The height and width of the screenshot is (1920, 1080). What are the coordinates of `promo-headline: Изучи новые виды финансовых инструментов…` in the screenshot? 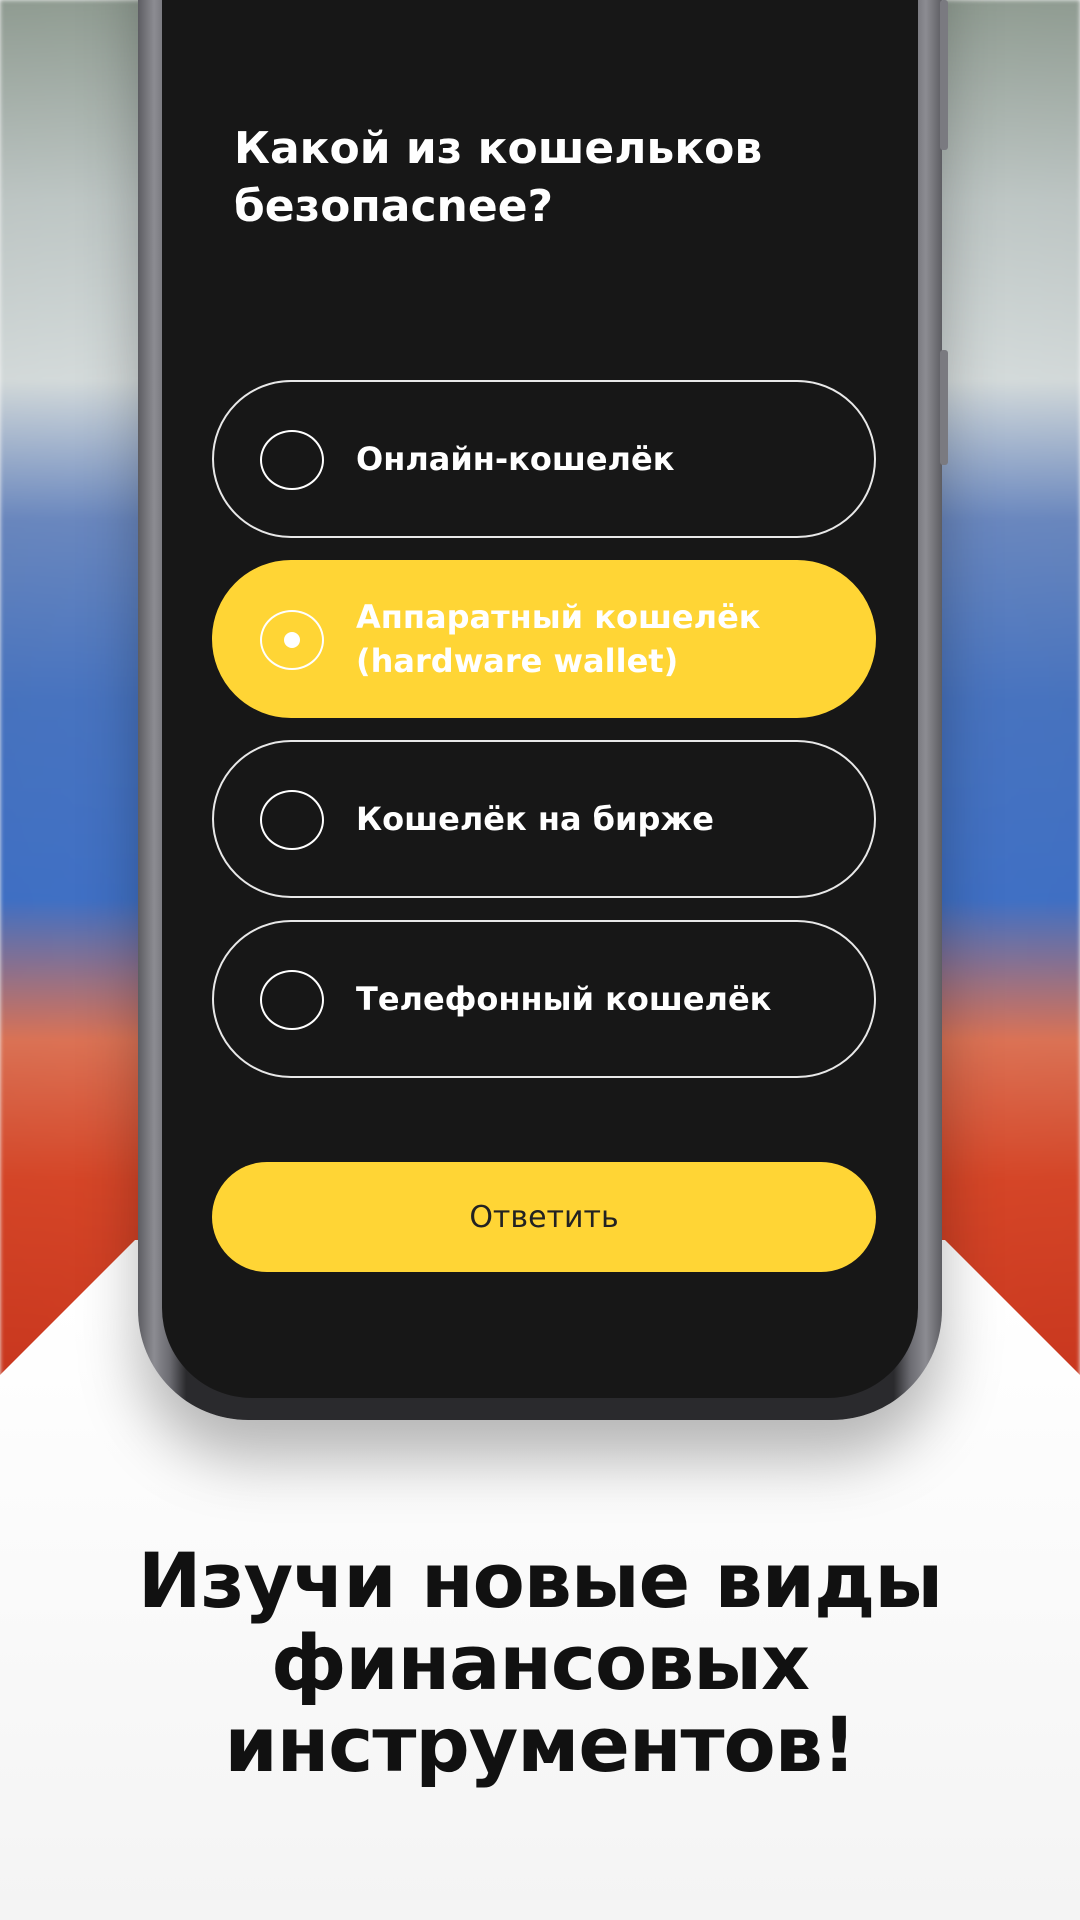 It's located at (540, 1662).